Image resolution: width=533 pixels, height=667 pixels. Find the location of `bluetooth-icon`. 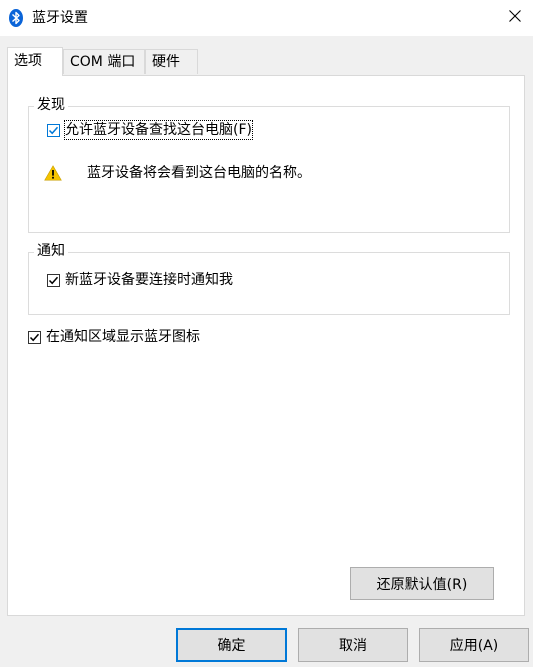

bluetooth-icon is located at coordinates (16, 18).